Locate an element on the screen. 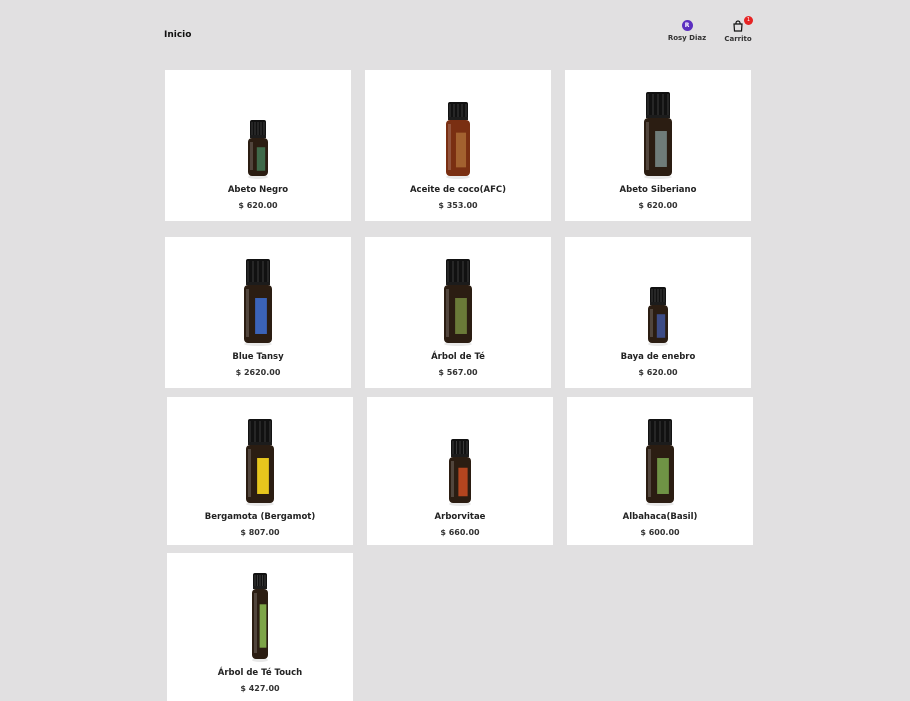  product-card: Baya de enebro $ 620.00 is located at coordinates (658, 312).